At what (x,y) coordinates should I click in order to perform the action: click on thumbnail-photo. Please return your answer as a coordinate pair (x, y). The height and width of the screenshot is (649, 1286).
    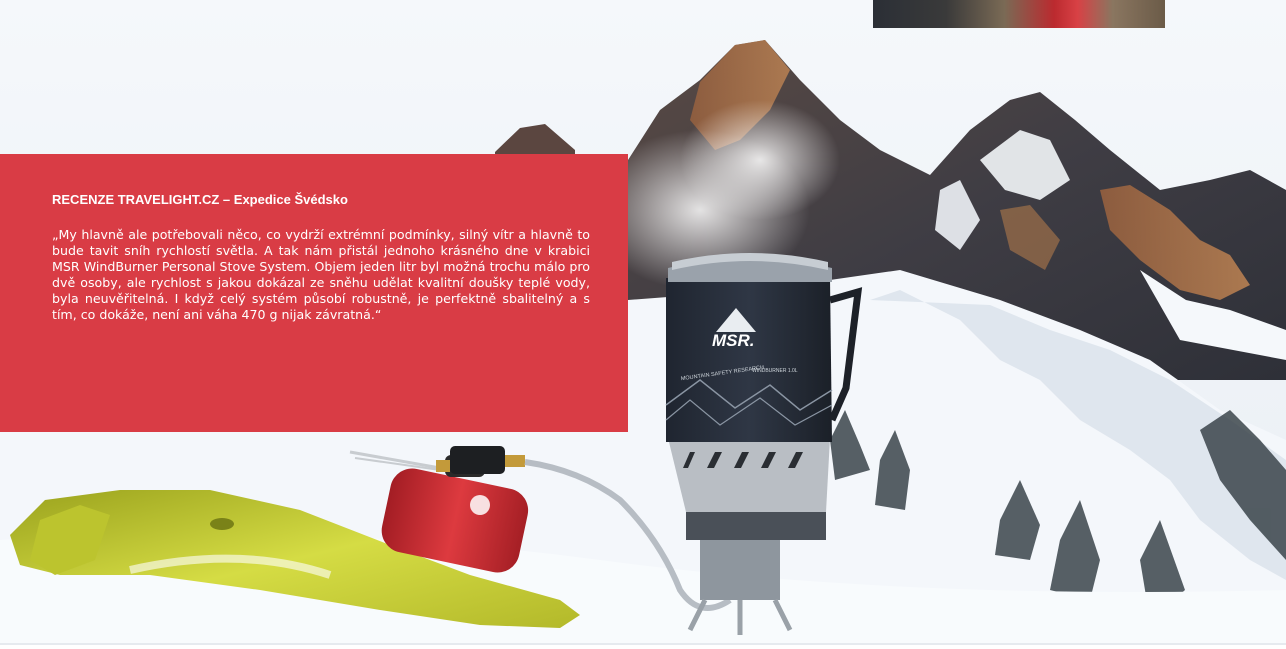
    Looking at the image, I should click on (1019, 14).